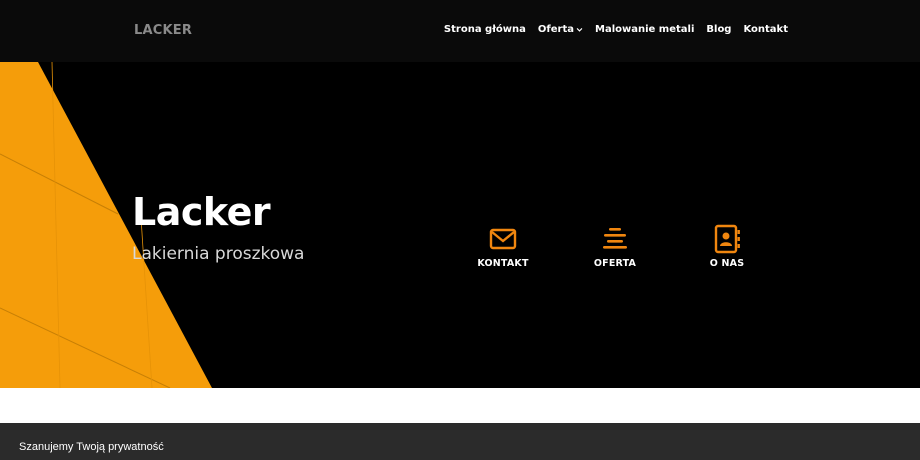 The width and height of the screenshot is (920, 460). Describe the element at coordinates (579, 30) in the screenshot. I see `chevron-down-icon` at that location.